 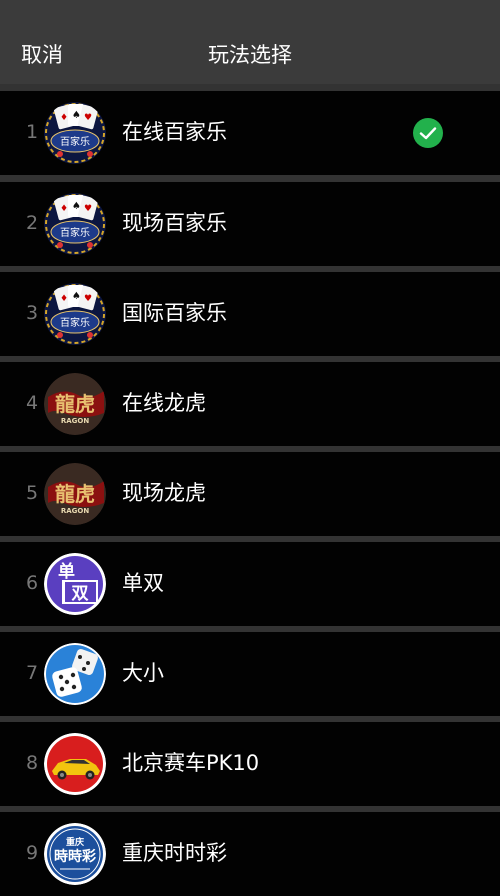 I want to click on item-label: 现场龙虎, so click(x=164, y=493).